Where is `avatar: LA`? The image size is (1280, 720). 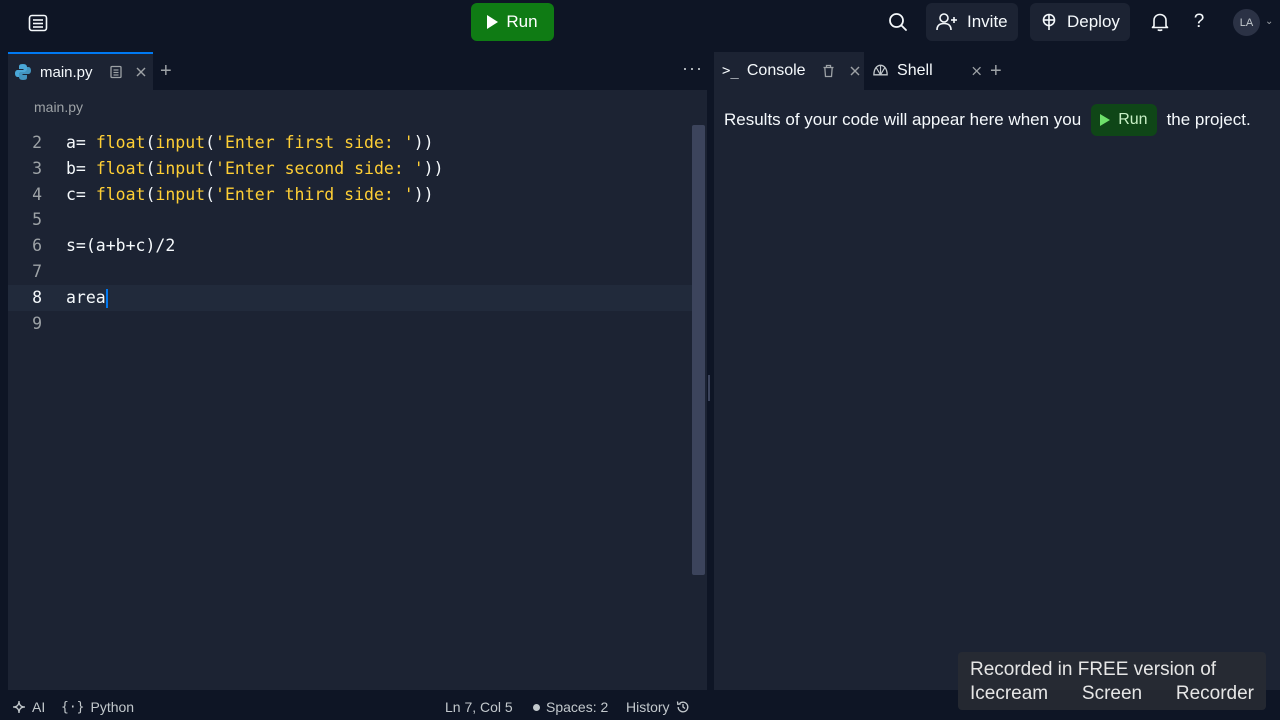 avatar: LA is located at coordinates (1246, 22).